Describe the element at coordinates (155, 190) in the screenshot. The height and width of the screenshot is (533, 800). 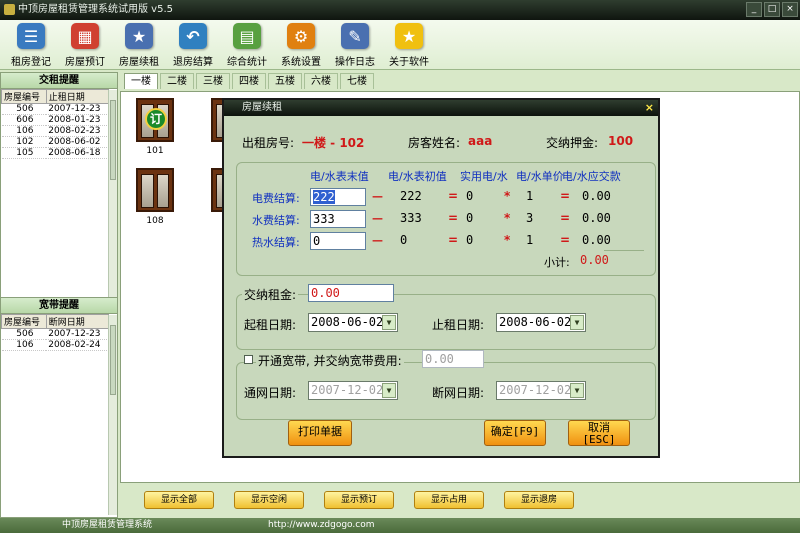
I see `door-icon` at that location.